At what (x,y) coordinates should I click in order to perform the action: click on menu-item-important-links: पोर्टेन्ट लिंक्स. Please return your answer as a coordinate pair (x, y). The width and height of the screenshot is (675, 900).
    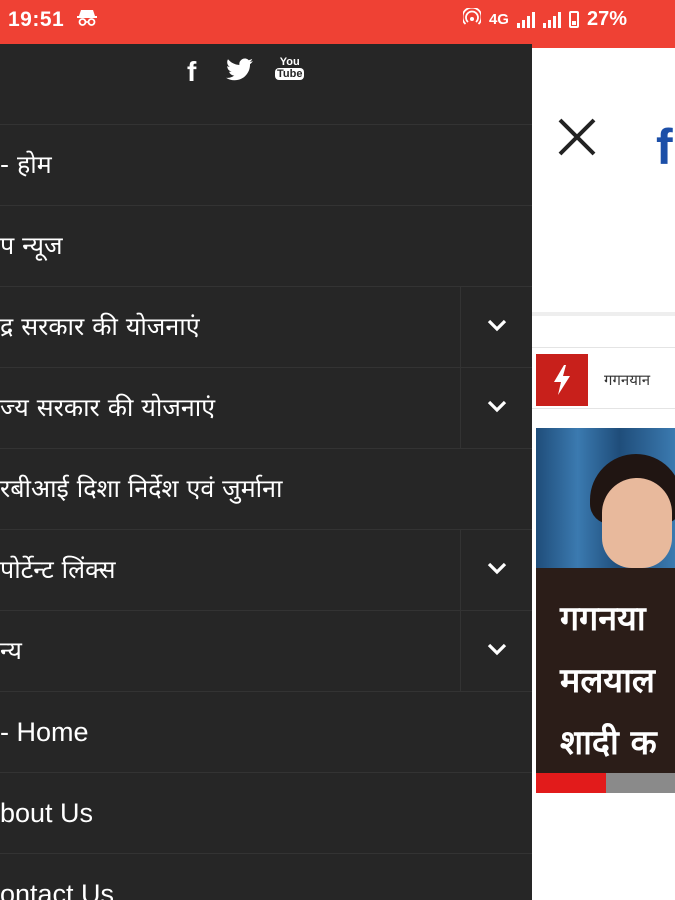
    Looking at the image, I should click on (266, 570).